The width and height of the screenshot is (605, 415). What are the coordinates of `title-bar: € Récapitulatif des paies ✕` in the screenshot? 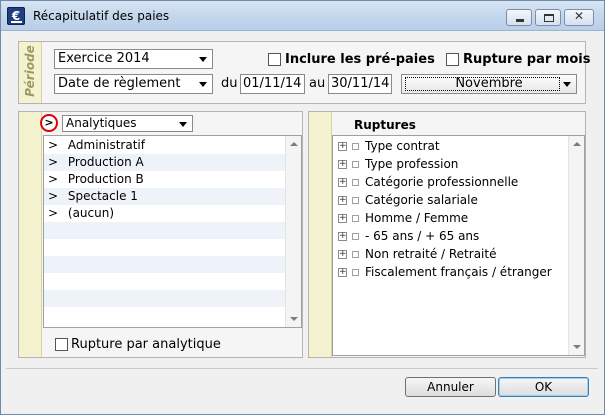 It's located at (302, 16).